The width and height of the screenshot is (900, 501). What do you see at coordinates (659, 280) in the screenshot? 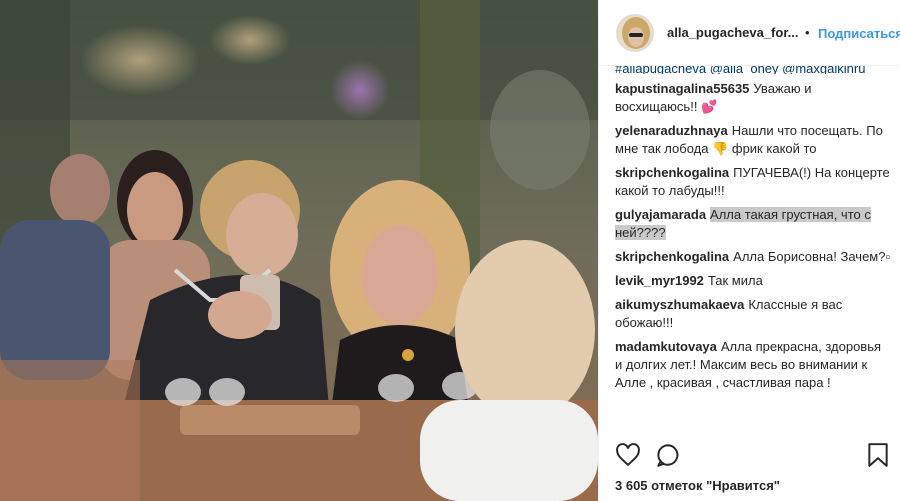
I see `comment-author: levik_myr1992` at bounding box center [659, 280].